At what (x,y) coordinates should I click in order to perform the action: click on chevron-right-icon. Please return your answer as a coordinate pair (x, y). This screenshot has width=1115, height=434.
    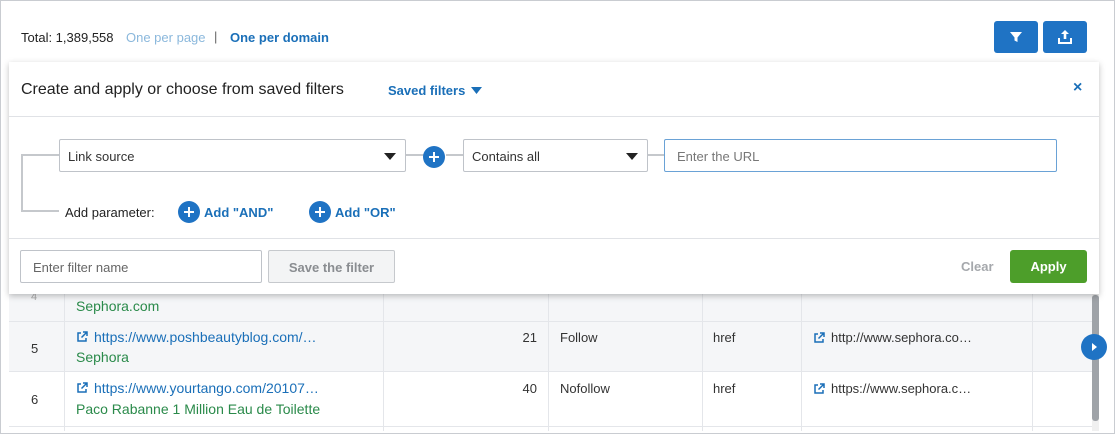
    Looking at the image, I should click on (1094, 347).